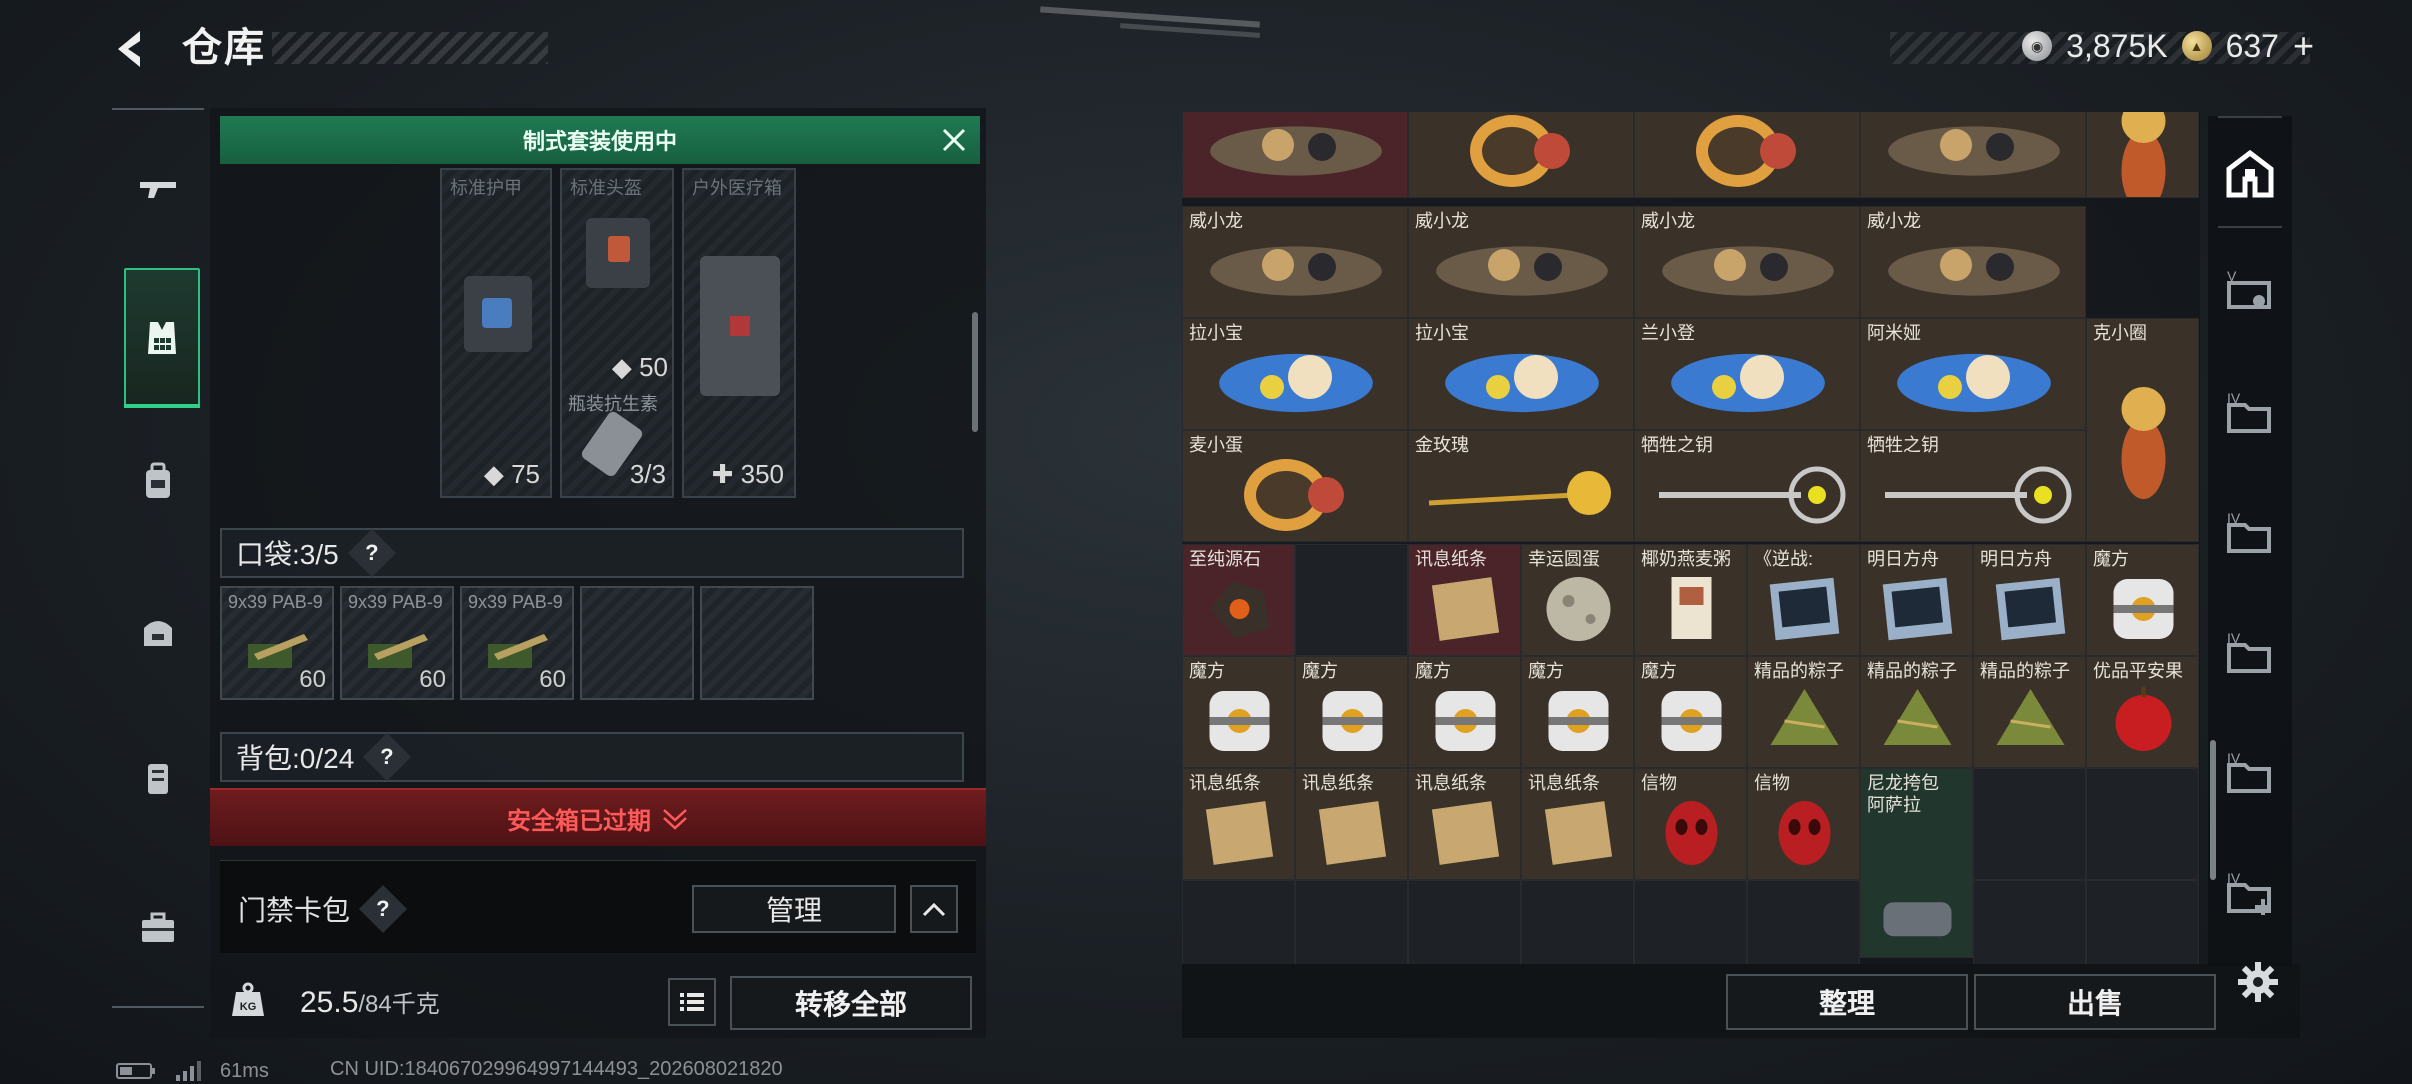 This screenshot has width=2412, height=1084. Describe the element at coordinates (162, 338) in the screenshot. I see `nav-gear` at that location.